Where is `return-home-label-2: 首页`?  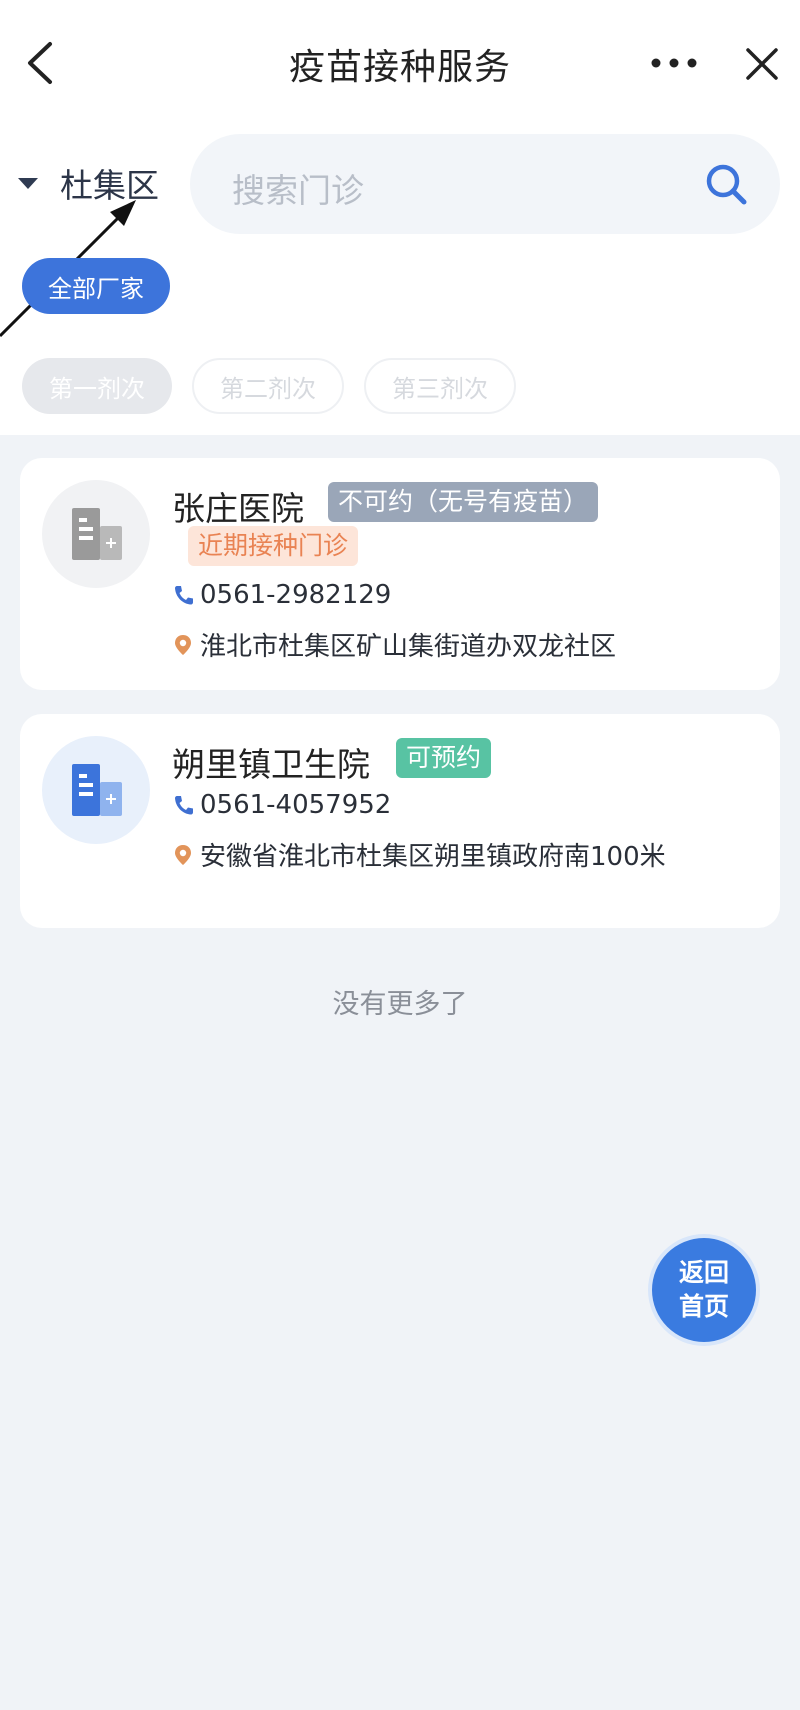
return-home-label-2: 首页 is located at coordinates (703, 1306).